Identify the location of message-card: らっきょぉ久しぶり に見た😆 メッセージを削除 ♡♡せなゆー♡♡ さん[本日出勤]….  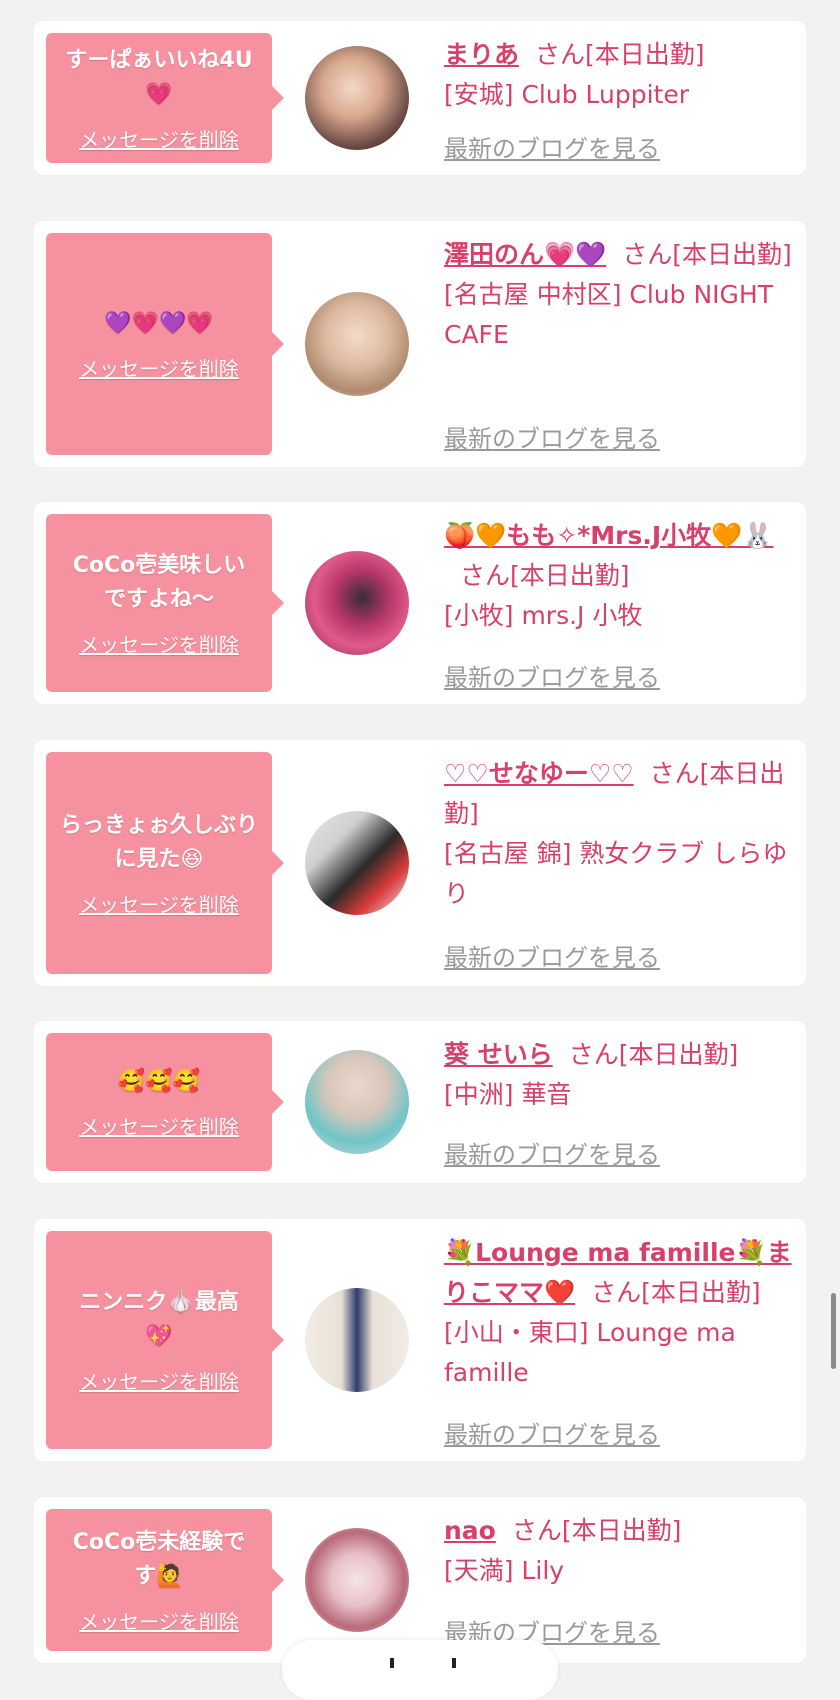
(420, 863).